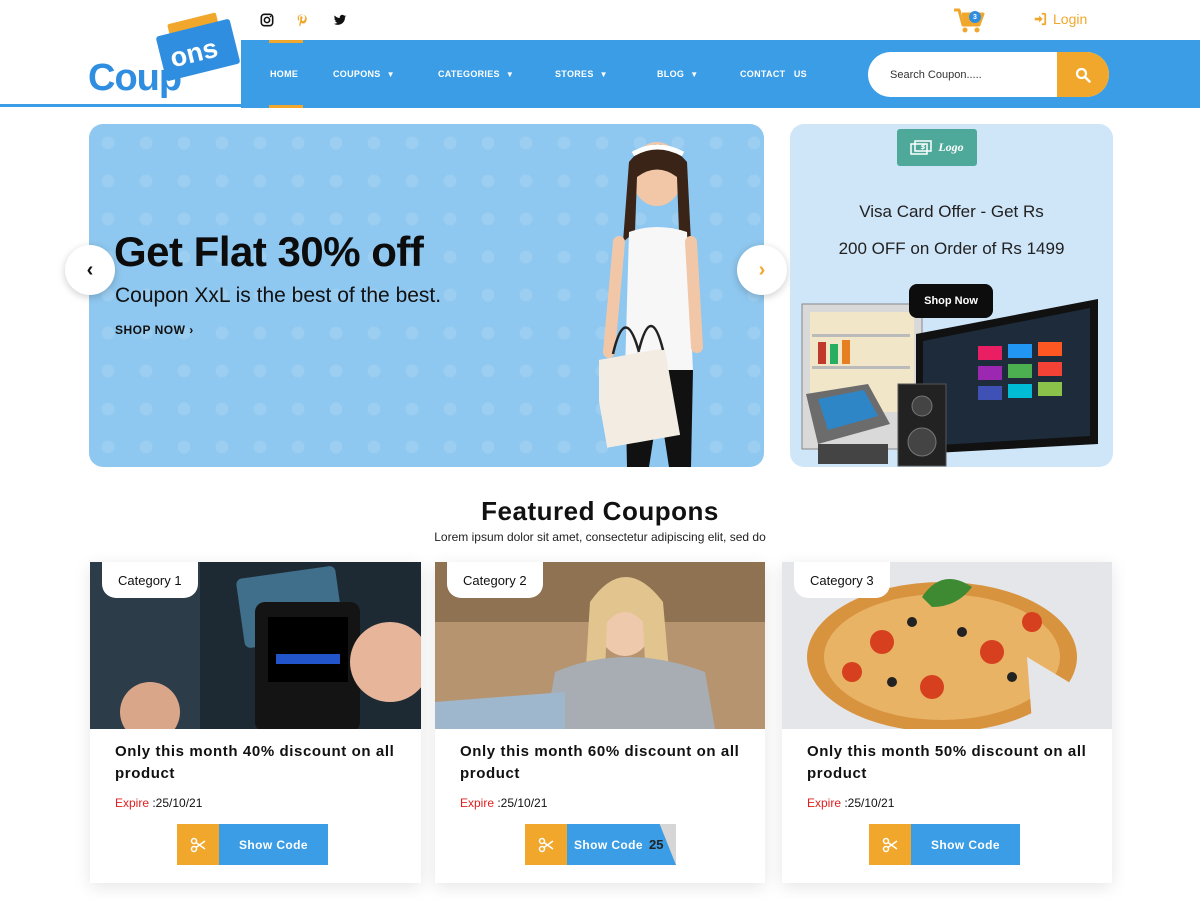 Image resolution: width=1200 pixels, height=900 pixels. I want to click on instagram-icon, so click(267, 20).